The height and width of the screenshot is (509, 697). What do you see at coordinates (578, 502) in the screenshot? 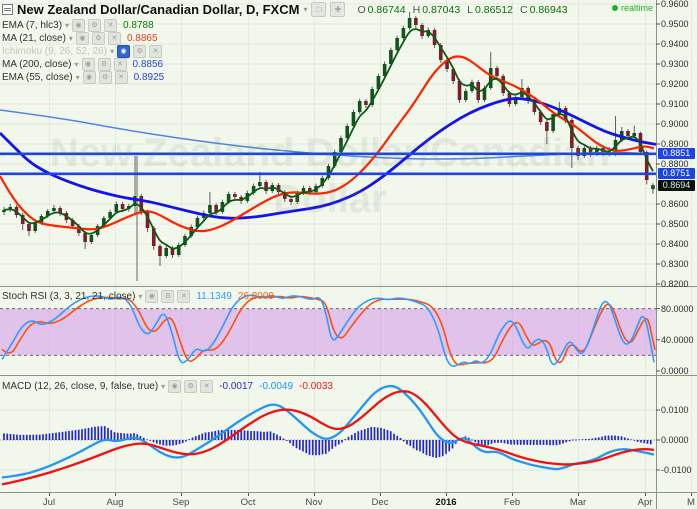
I see `time-axis-label: Mar` at bounding box center [578, 502].